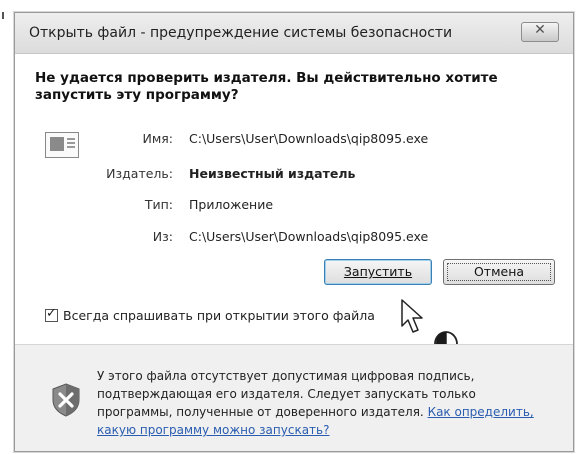 Image resolution: width=579 pixels, height=454 pixels. I want to click on type-label: Тип:, so click(158, 204).